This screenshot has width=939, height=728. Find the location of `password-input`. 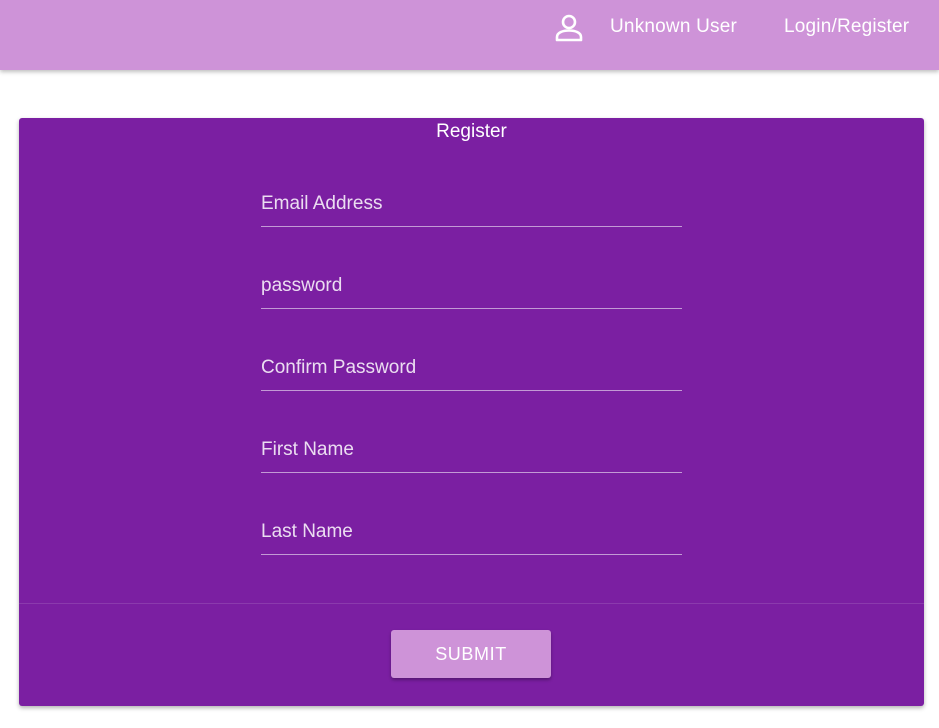

password-input is located at coordinates (471, 285).